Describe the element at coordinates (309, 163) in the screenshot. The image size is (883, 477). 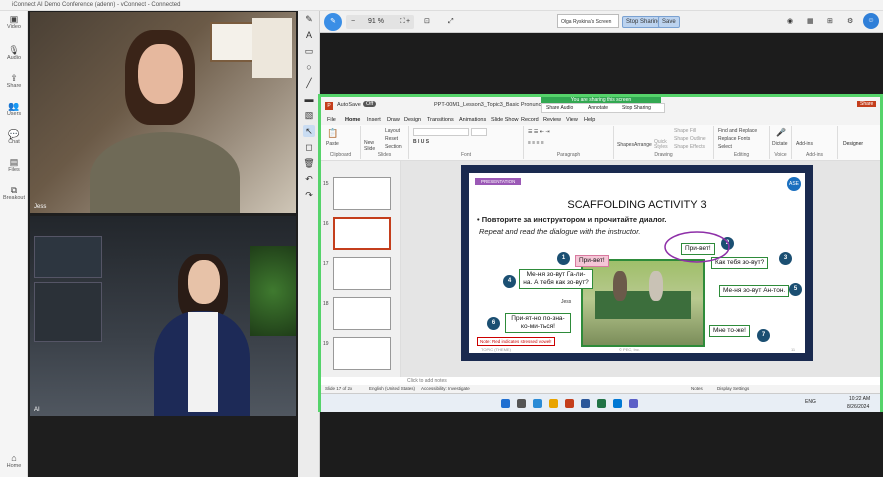
I see `delete-icon: 🗑` at that location.